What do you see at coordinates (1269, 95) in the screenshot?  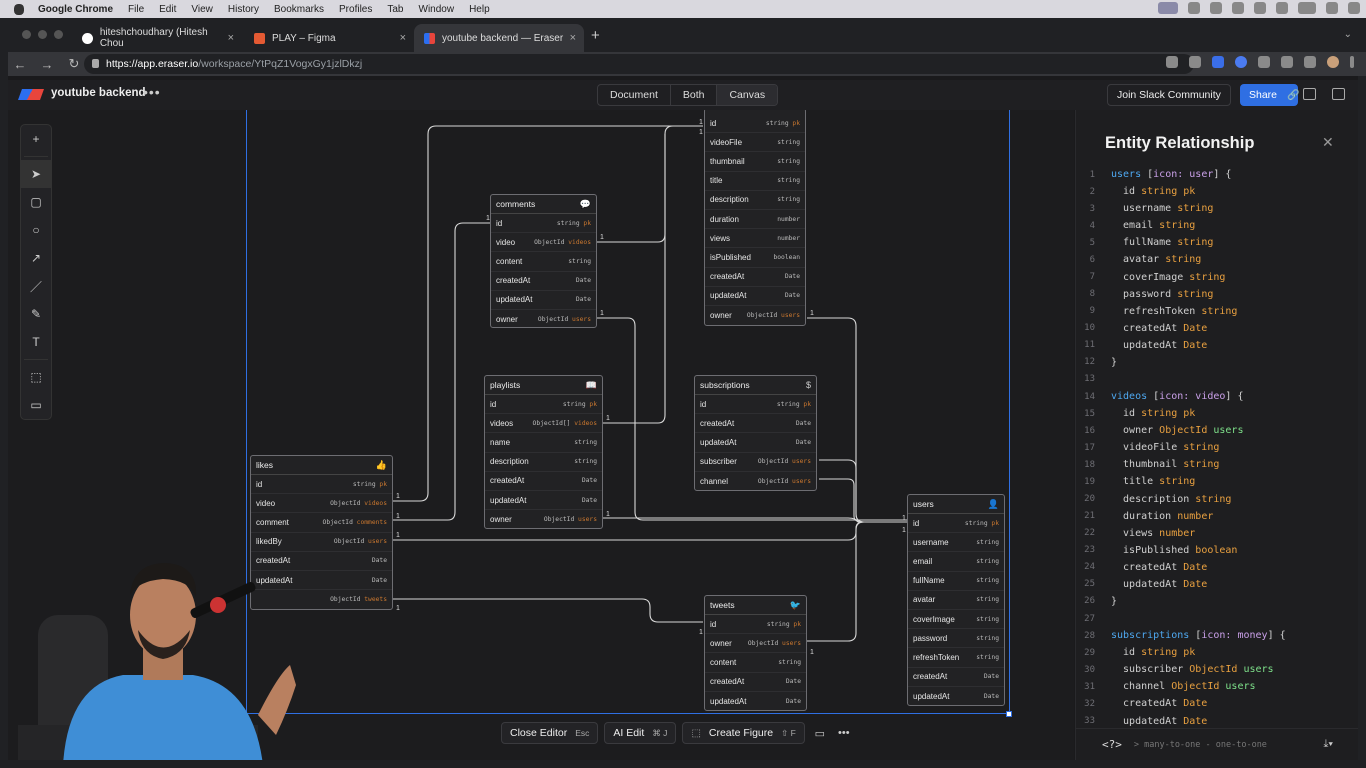 I see `share-button: Share 🔗` at bounding box center [1269, 95].